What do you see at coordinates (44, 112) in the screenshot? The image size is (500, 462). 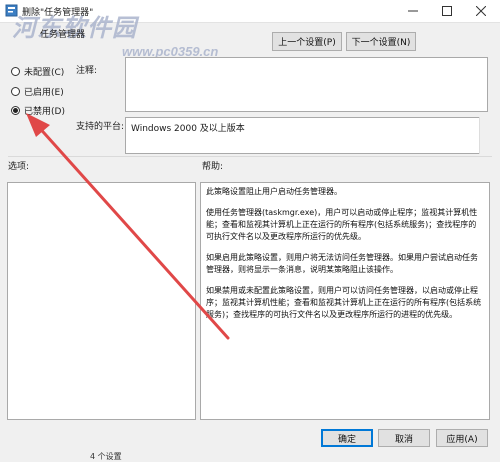 I see `radio-label: 已禁用(D)` at bounding box center [44, 112].